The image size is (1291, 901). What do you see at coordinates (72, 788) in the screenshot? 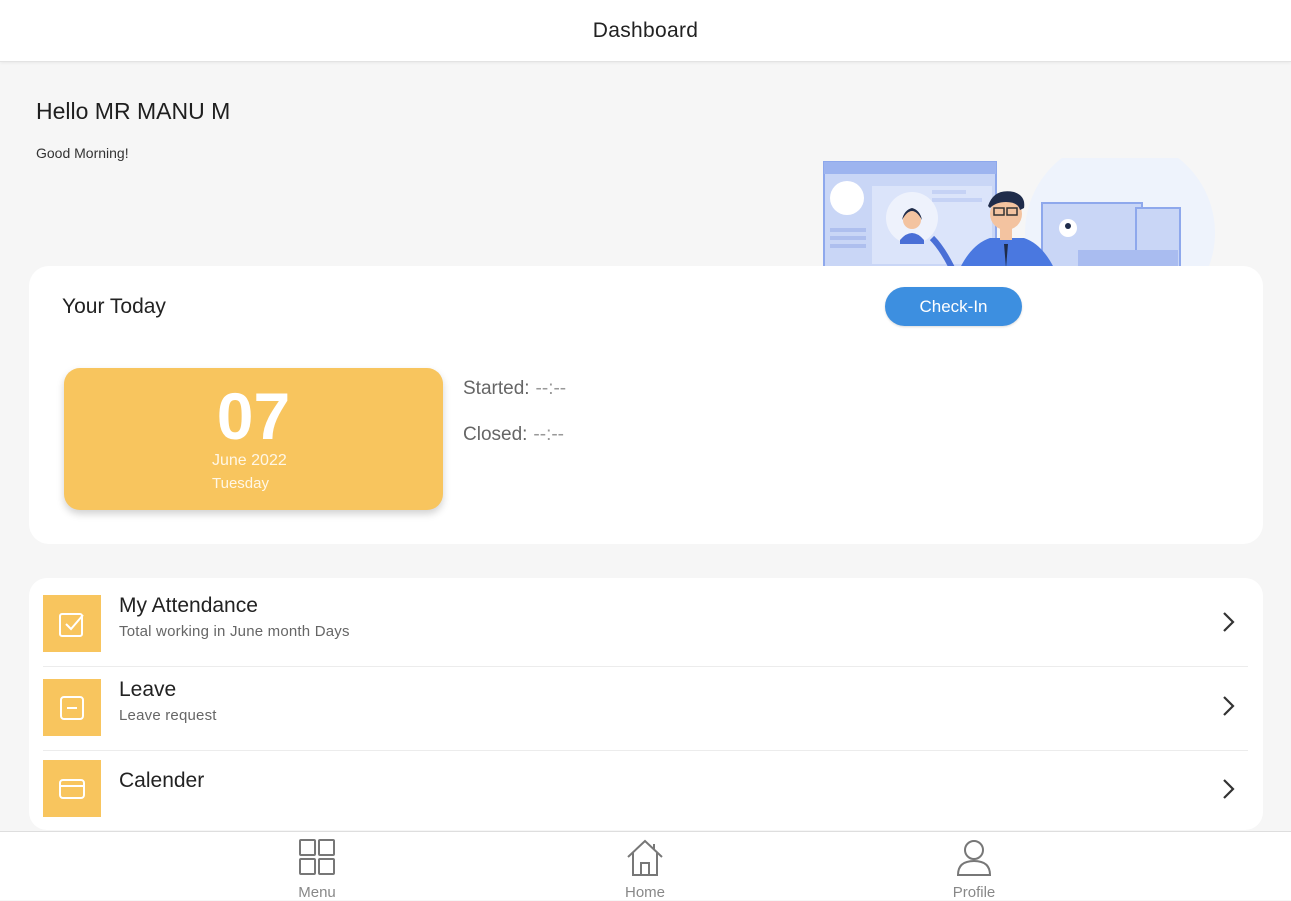
I see `card-icon` at bounding box center [72, 788].